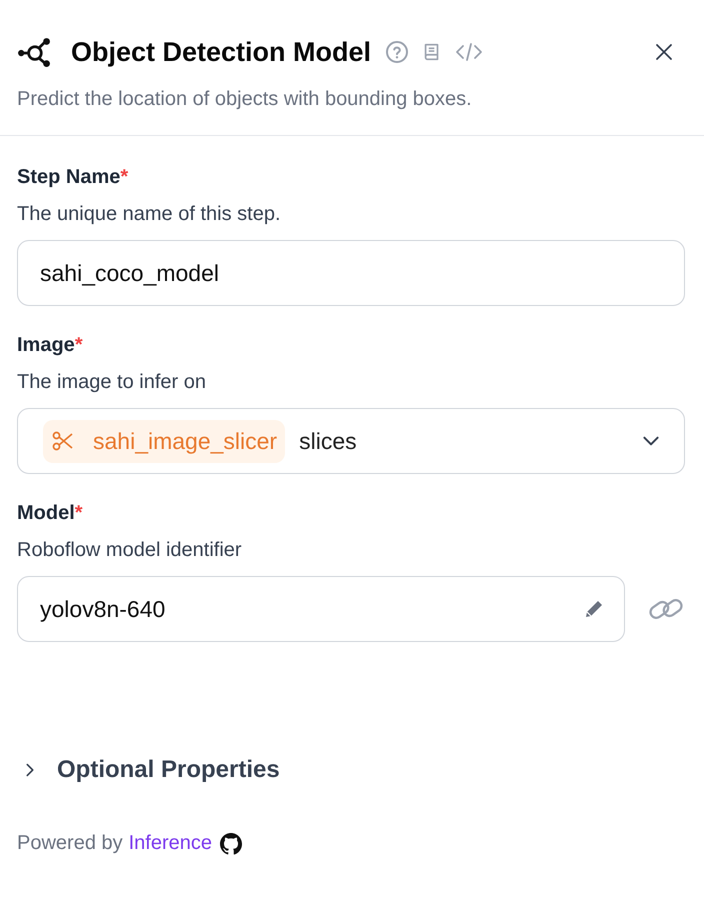  Describe the element at coordinates (164, 441) in the screenshot. I see `step-chip: sahi_image_slicer` at that location.